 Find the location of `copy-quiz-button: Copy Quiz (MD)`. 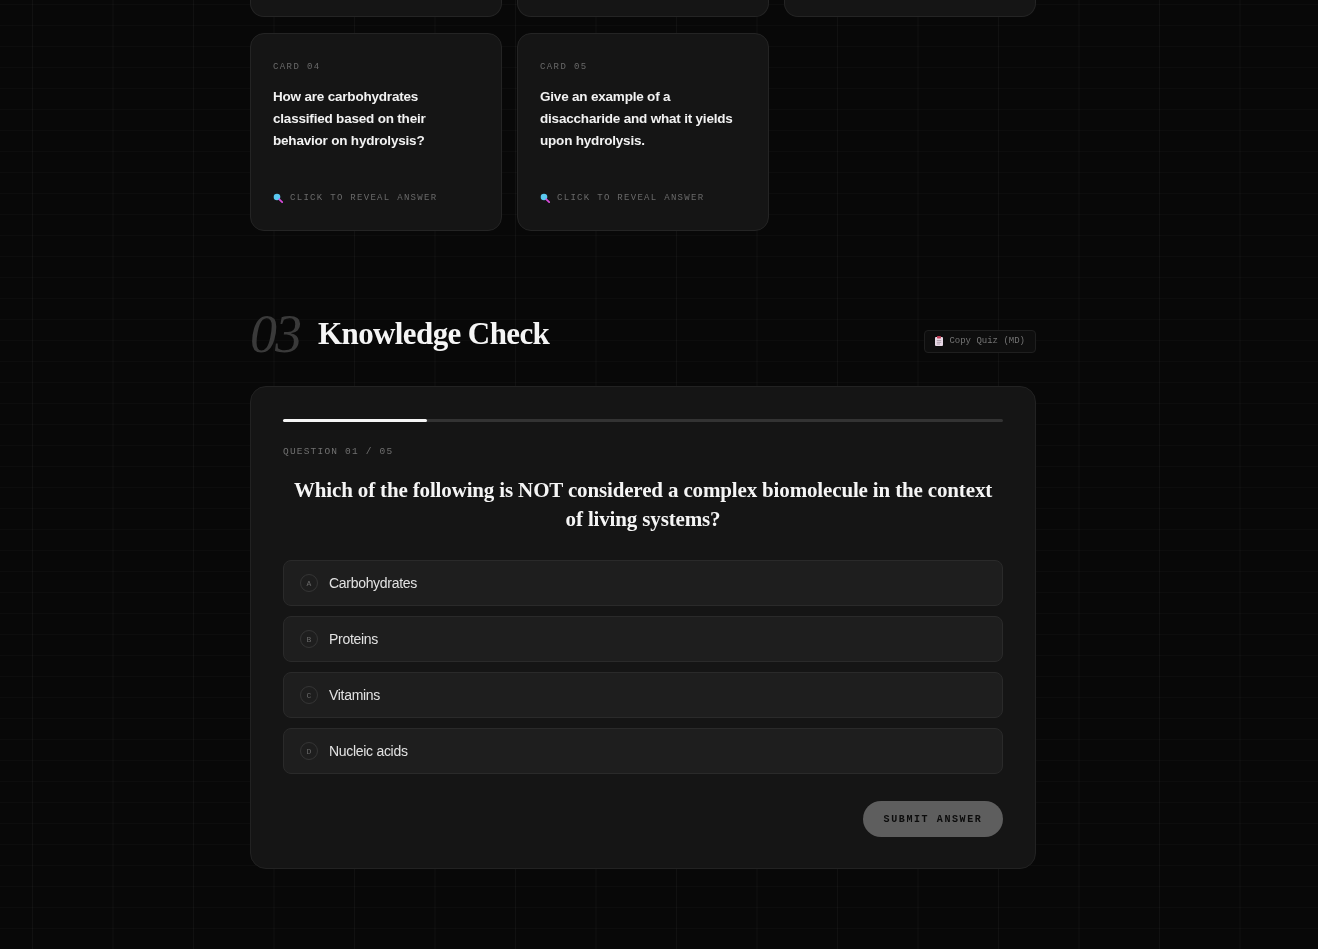

copy-quiz-button: Copy Quiz (MD) is located at coordinates (980, 341).